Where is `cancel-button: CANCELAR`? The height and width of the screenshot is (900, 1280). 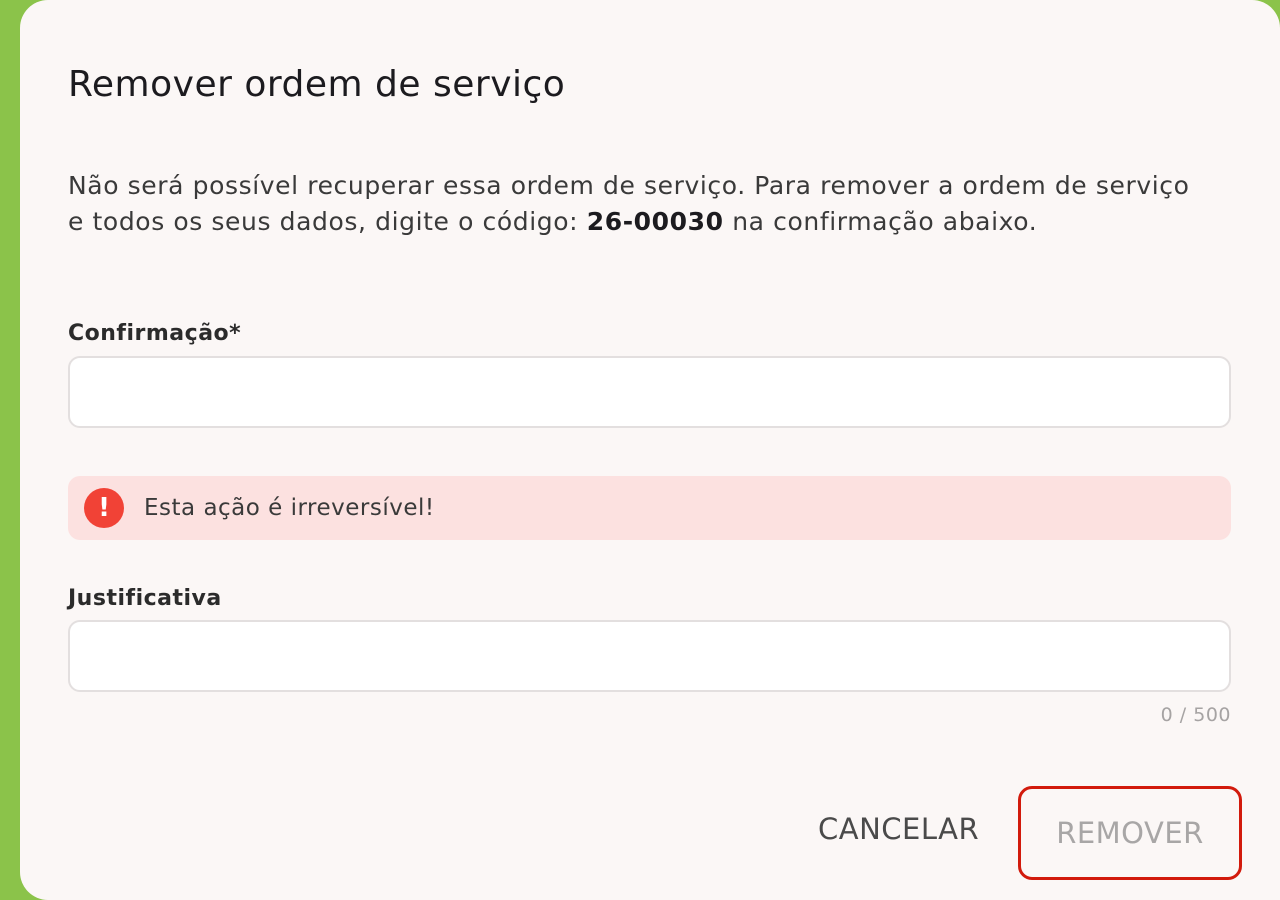 cancel-button: CANCELAR is located at coordinates (898, 829).